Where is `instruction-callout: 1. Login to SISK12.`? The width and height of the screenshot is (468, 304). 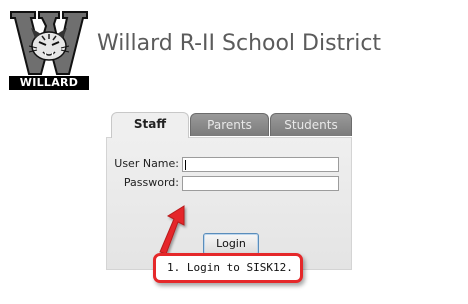 instruction-callout: 1. Login to SISK12. is located at coordinates (228, 268).